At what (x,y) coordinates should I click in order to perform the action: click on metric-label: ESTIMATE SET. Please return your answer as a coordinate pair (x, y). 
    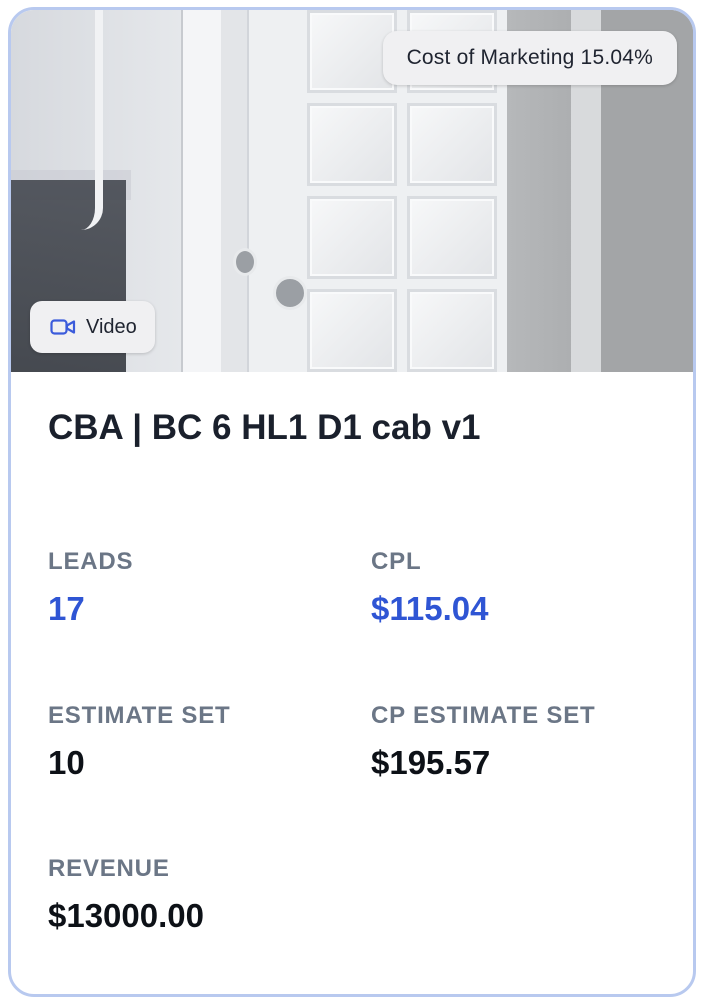
    Looking at the image, I should click on (139, 715).